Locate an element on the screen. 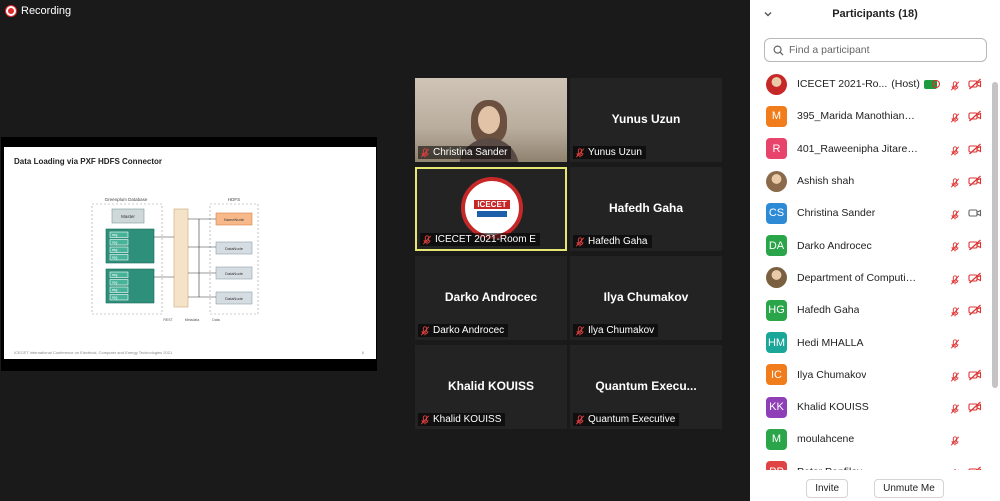 This screenshot has width=1000, height=501. participant-row: M 395_Marida Manothiang_KMUTT is located at coordinates (871, 116).